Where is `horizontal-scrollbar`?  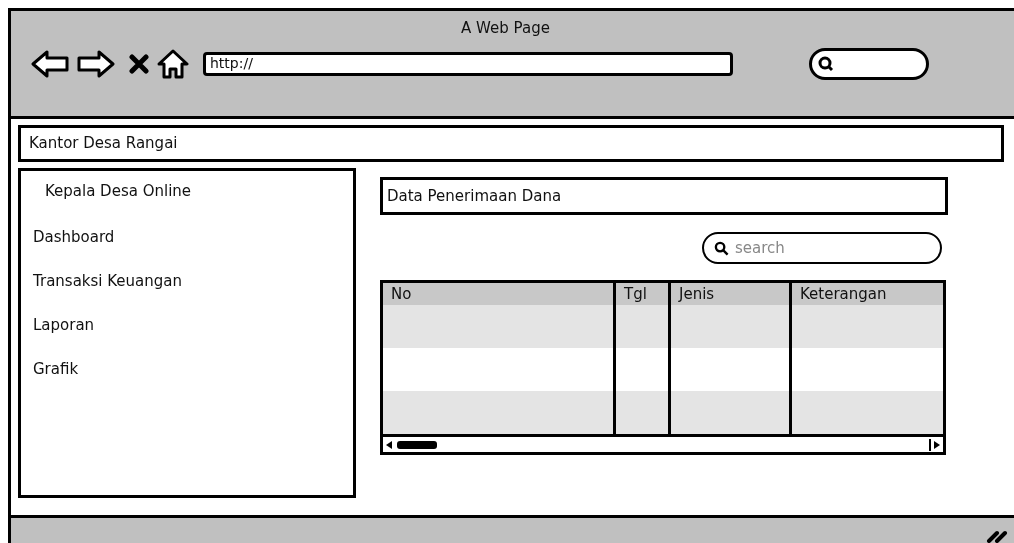 horizontal-scrollbar is located at coordinates (663, 443).